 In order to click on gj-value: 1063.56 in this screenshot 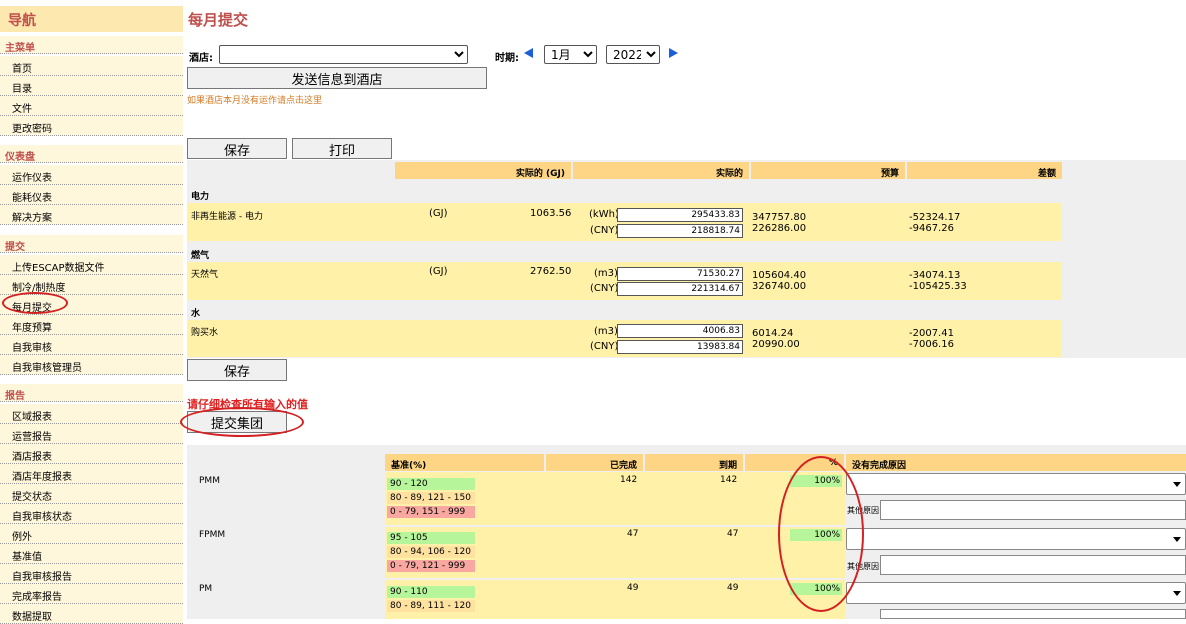, I will do `click(551, 213)`.